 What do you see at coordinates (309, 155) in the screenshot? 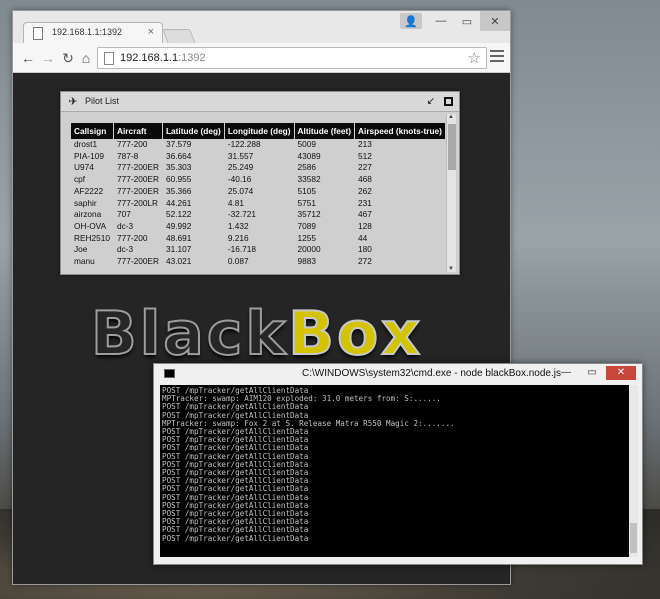
I see `table-cell: 43089` at bounding box center [309, 155].